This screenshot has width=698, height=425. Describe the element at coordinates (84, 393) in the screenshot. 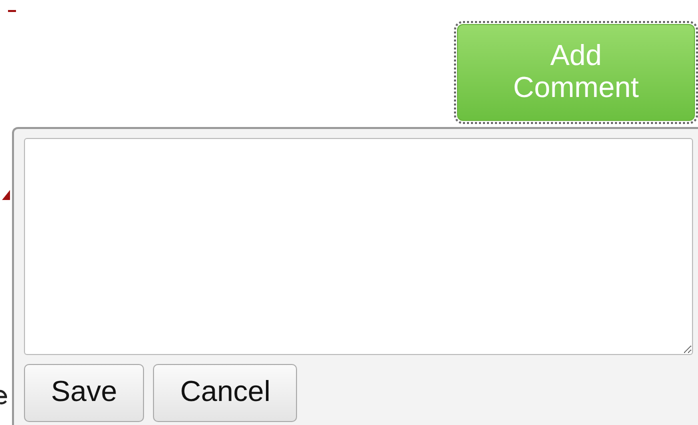

I see `save-button: Save` at that location.